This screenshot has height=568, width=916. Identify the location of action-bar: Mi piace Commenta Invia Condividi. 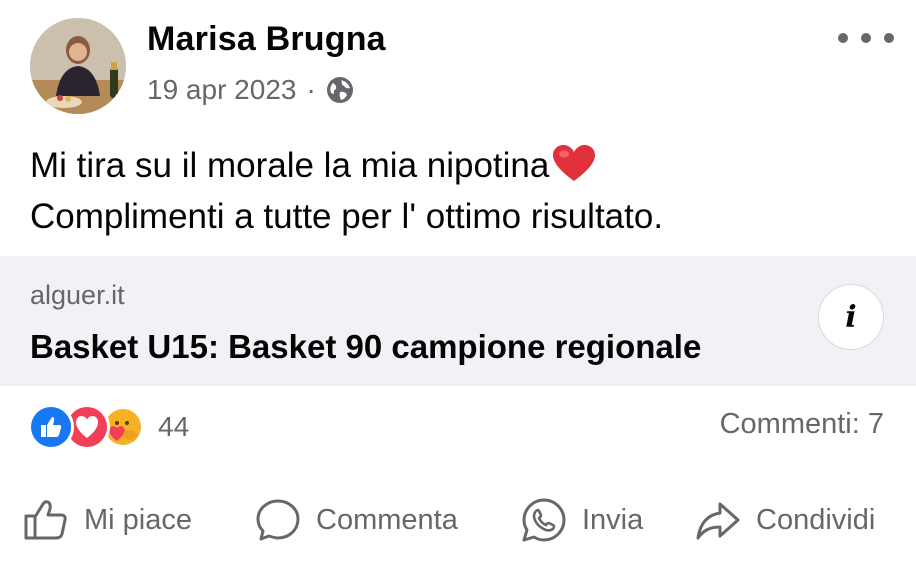
(458, 520).